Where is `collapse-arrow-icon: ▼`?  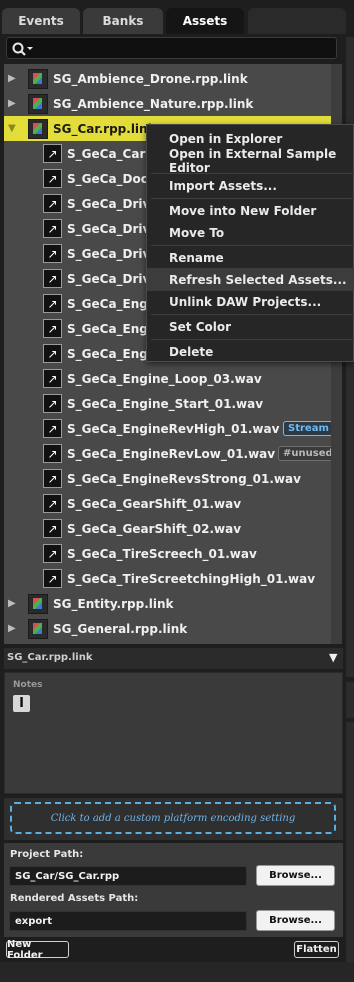
collapse-arrow-icon: ▼ is located at coordinates (12, 128).